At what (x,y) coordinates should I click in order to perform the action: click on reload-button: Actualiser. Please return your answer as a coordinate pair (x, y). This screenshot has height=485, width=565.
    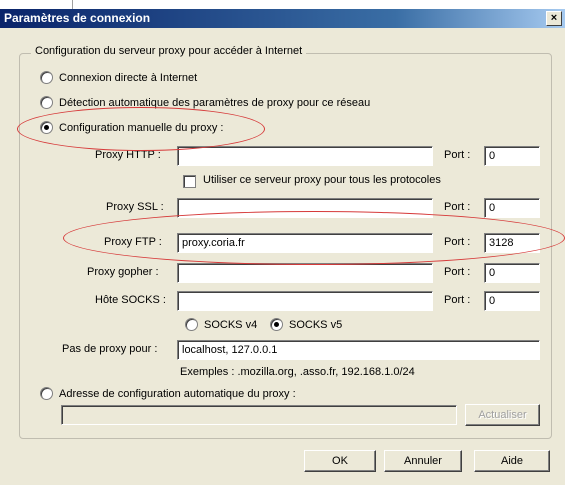
    Looking at the image, I should click on (502, 415).